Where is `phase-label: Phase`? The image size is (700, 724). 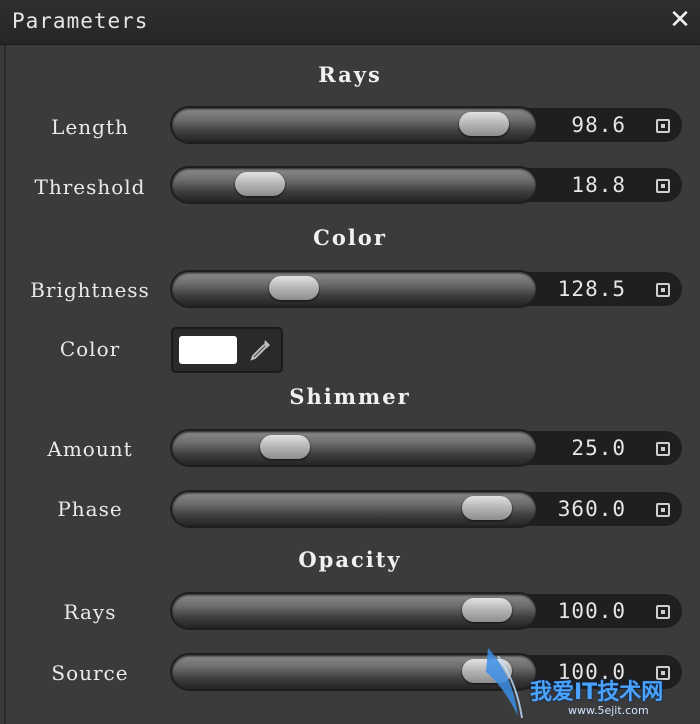
phase-label: Phase is located at coordinates (90, 509).